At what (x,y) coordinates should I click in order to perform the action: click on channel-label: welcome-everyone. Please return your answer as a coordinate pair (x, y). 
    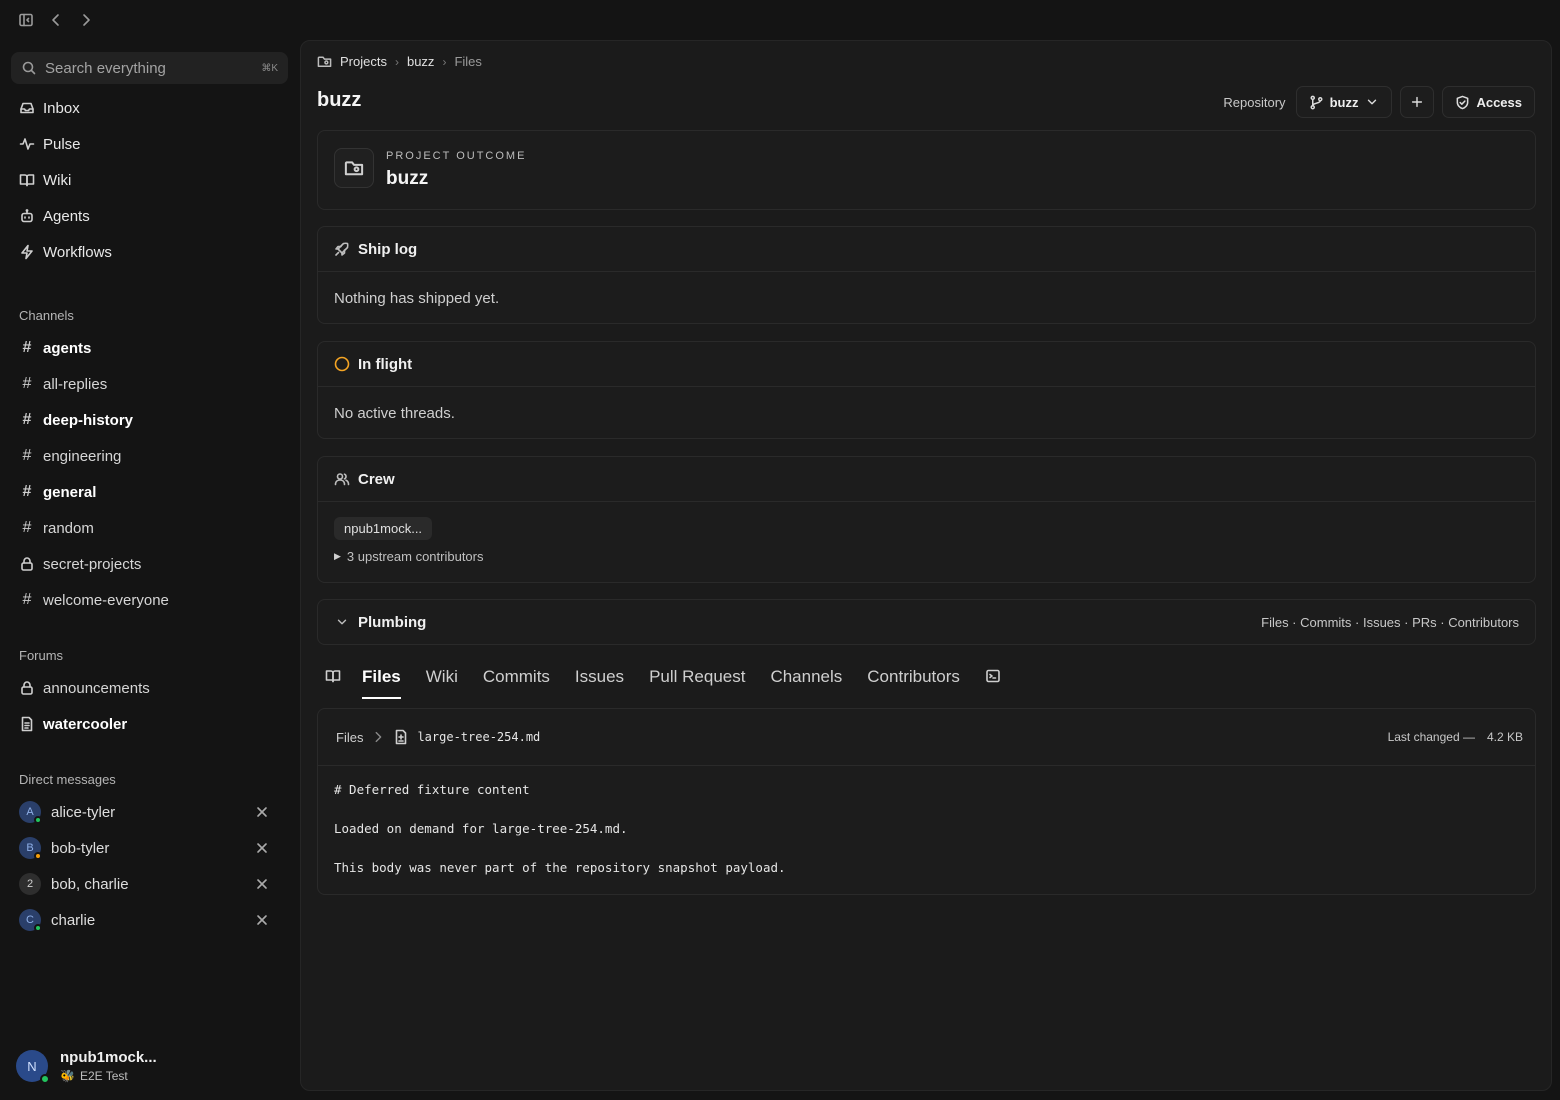
    Looking at the image, I should click on (106, 600).